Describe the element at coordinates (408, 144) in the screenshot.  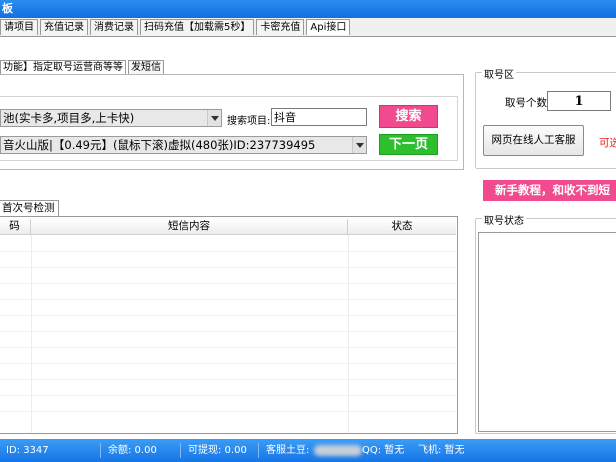
I see `next-page-button: 下一页` at that location.